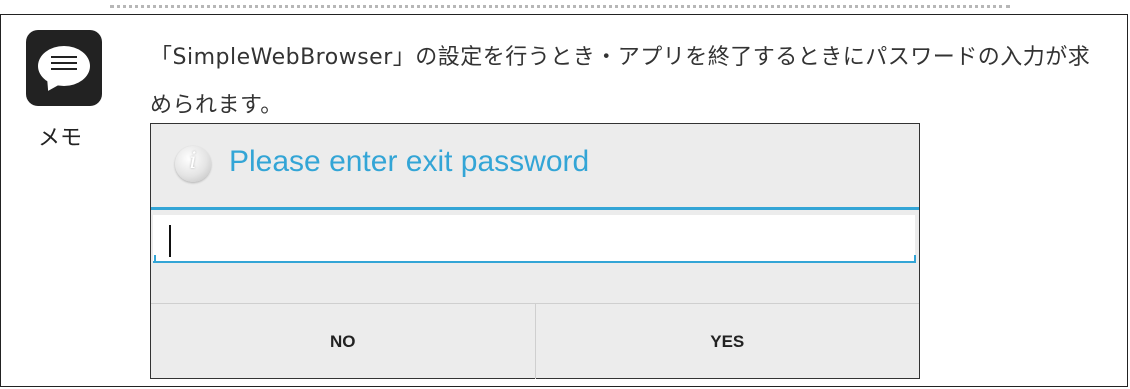 Image resolution: width=1130 pixels, height=389 pixels. I want to click on info-icon: i, so click(193, 164).